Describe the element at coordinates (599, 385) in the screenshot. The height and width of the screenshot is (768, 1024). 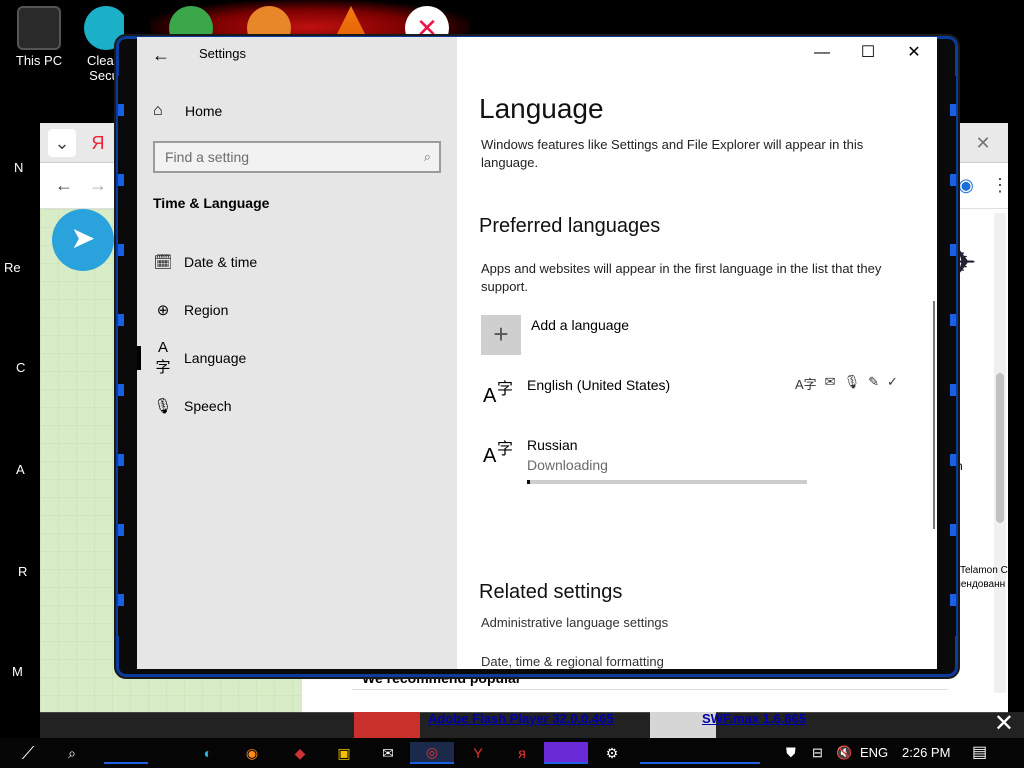
I see `language-name: English (United States)` at that location.